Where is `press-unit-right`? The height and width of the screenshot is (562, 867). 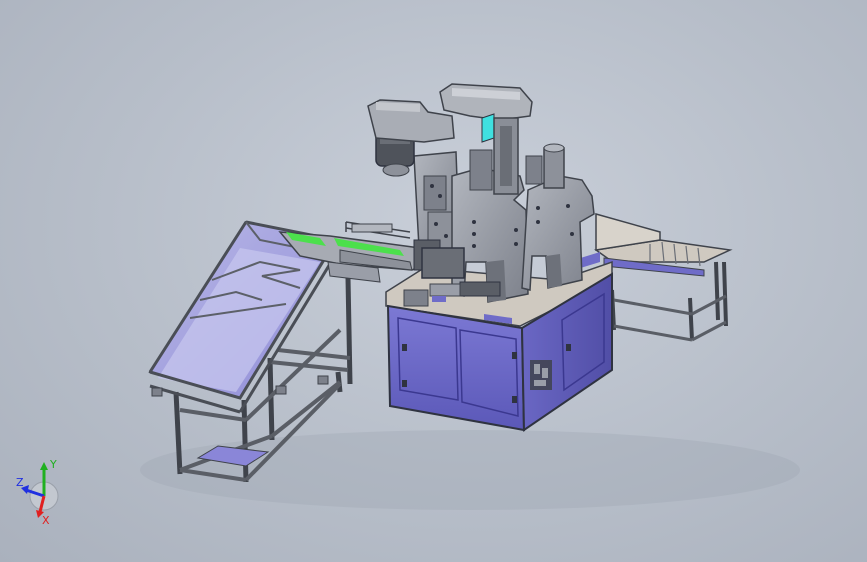 press-unit-right is located at coordinates (558, 217).